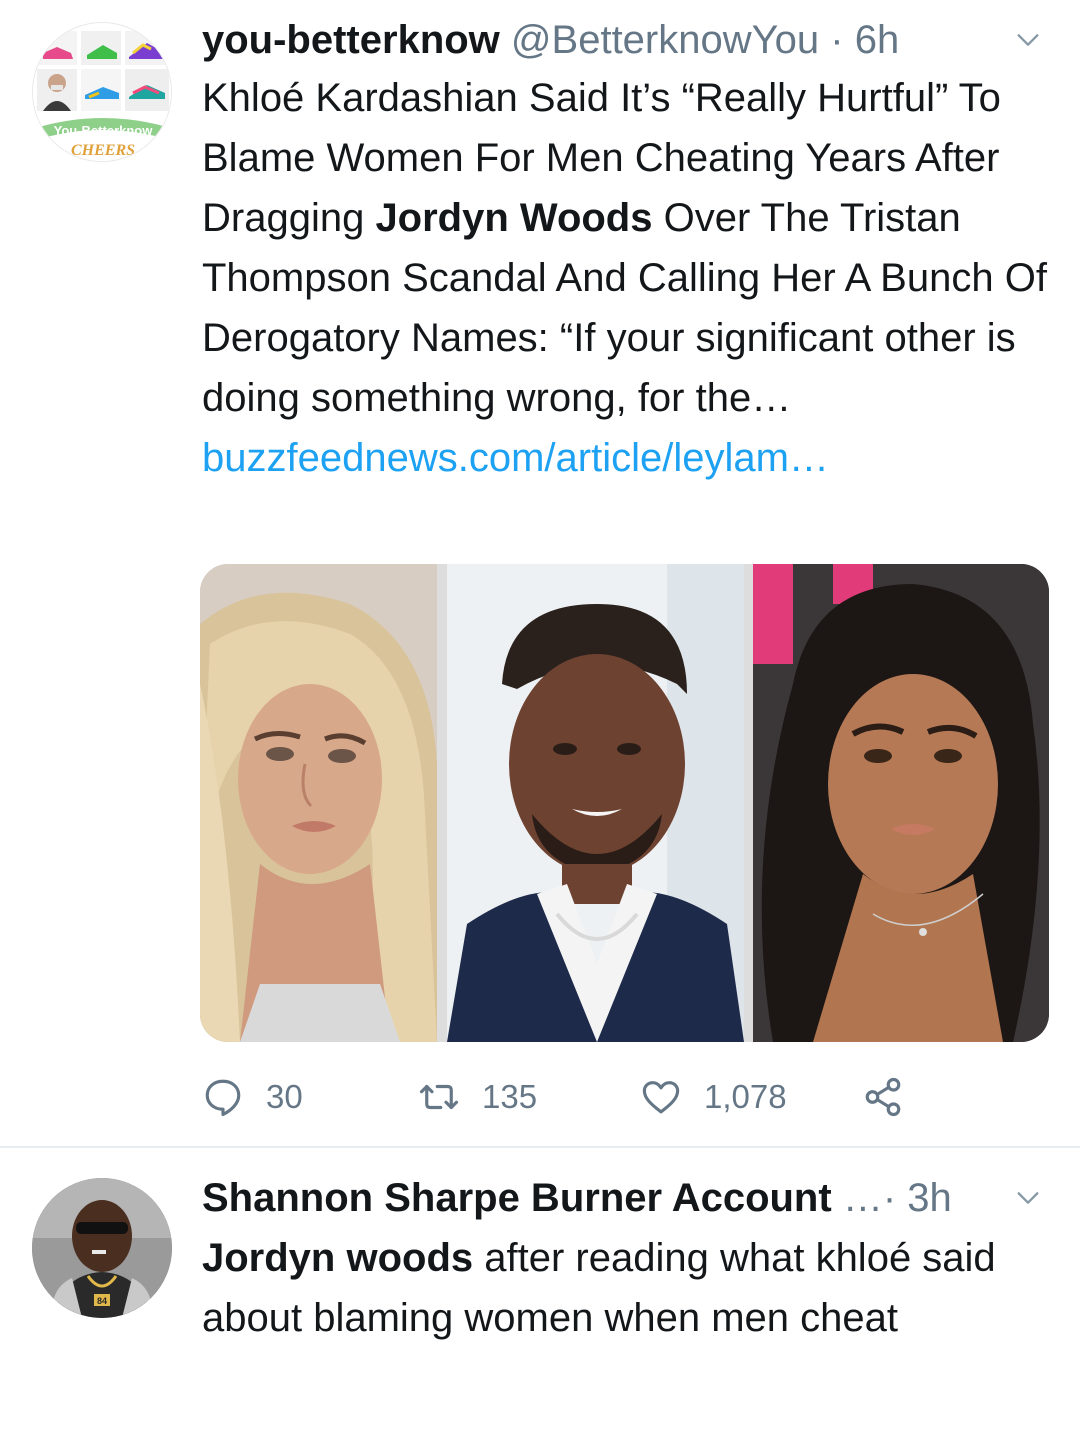 The image size is (1080, 1449). What do you see at coordinates (439, 1097) in the screenshot?
I see `retweet-icon` at bounding box center [439, 1097].